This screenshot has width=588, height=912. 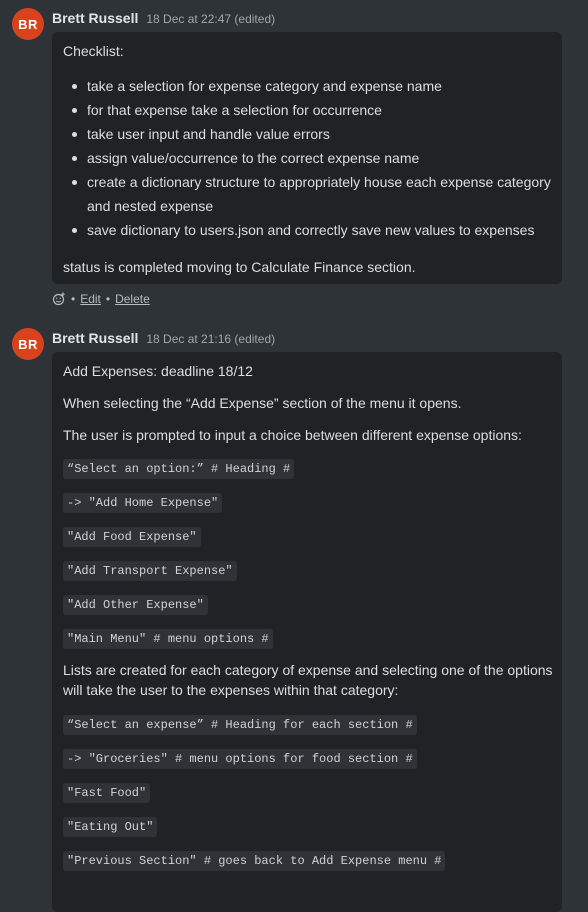 I want to click on message-header: Brett Russell 18 Dec at 22:47 (edited), so click(x=163, y=19).